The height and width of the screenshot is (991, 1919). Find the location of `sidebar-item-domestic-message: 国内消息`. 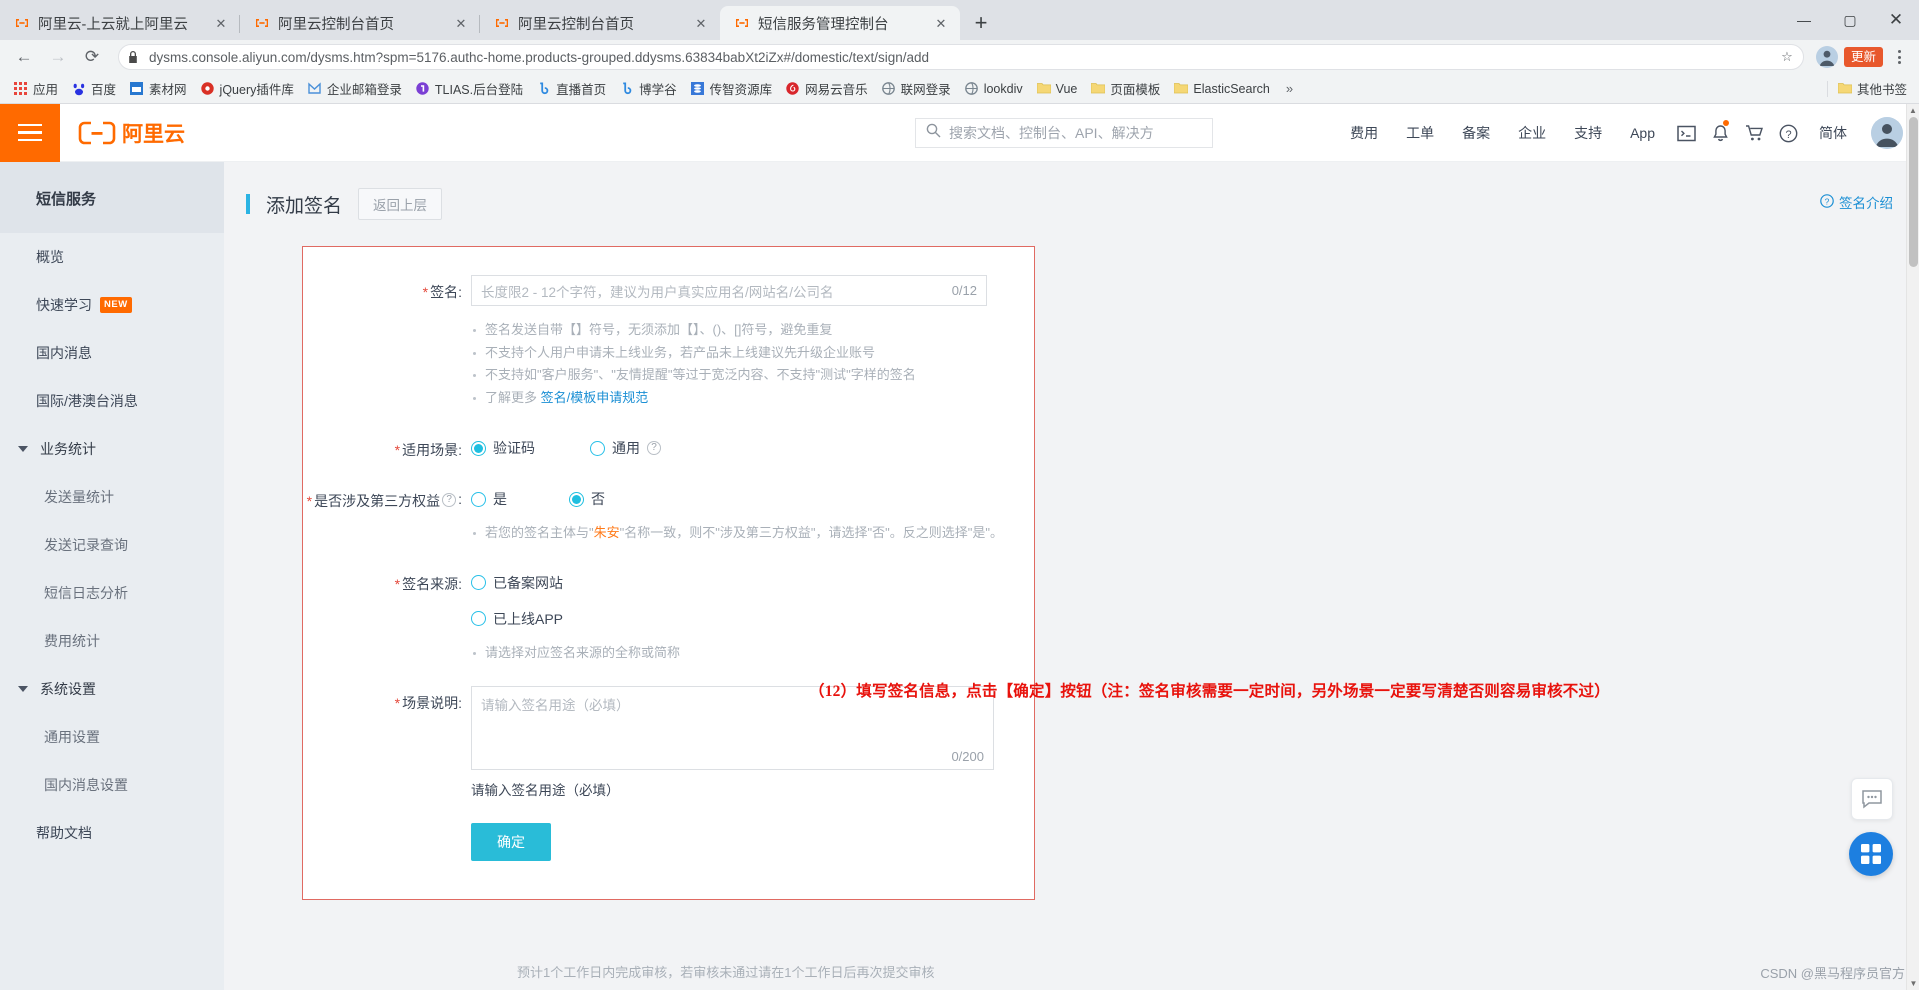

sidebar-item-domestic-message: 国内消息 is located at coordinates (112, 353).